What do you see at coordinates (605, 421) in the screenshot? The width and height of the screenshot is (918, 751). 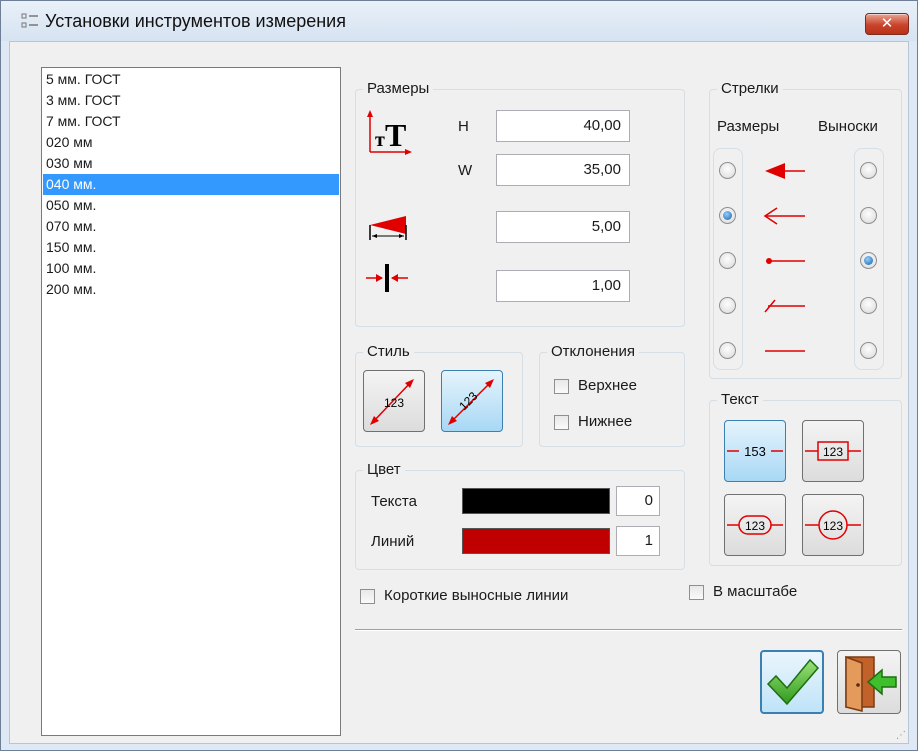 I see `lower-tolerance-label: Нижнее` at bounding box center [605, 421].